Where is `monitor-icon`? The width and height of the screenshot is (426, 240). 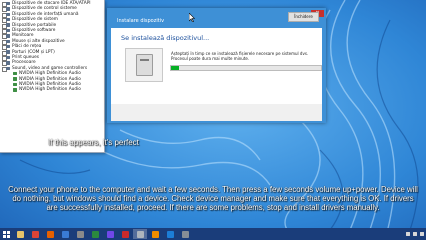
monitor-icon is located at coordinates (8, 36).